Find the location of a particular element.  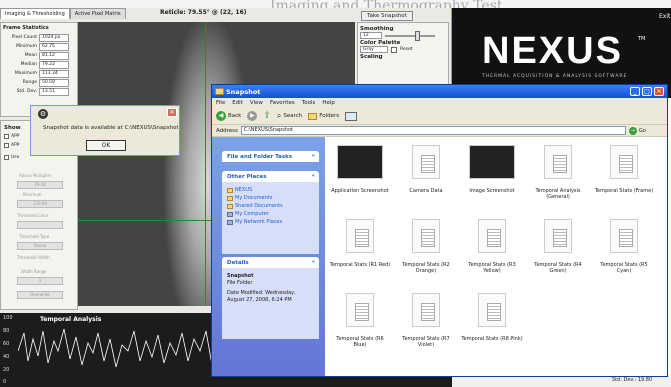

file-item: Temporal Analysis (General) is located at coordinates (558, 172).